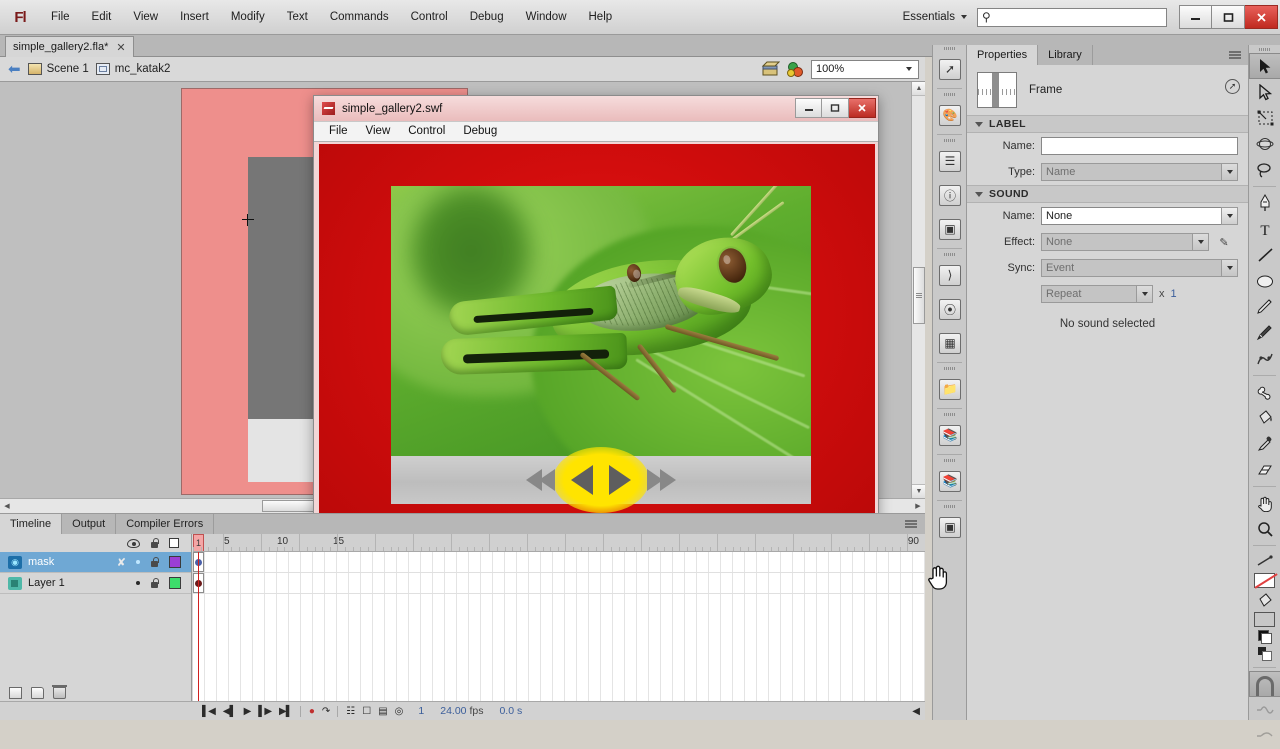  I want to click on info-icon: ⓘ, so click(950, 195).